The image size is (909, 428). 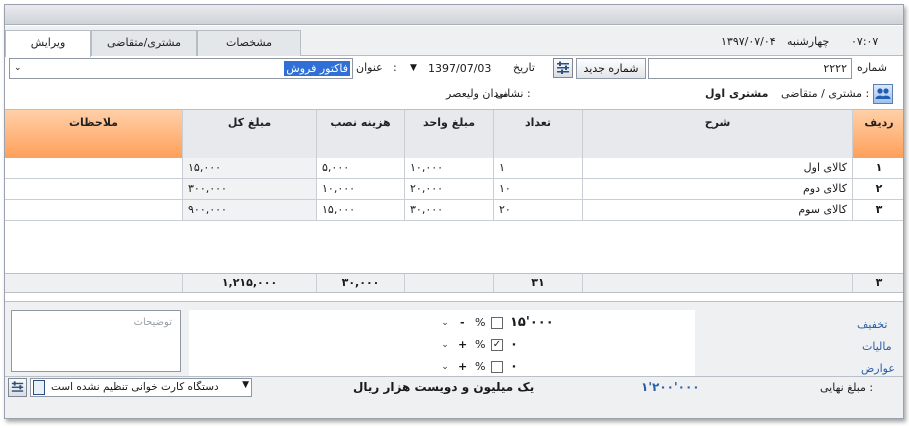 What do you see at coordinates (538, 210) in the screenshot?
I see `table-cell-qty: ۲۰` at bounding box center [538, 210].